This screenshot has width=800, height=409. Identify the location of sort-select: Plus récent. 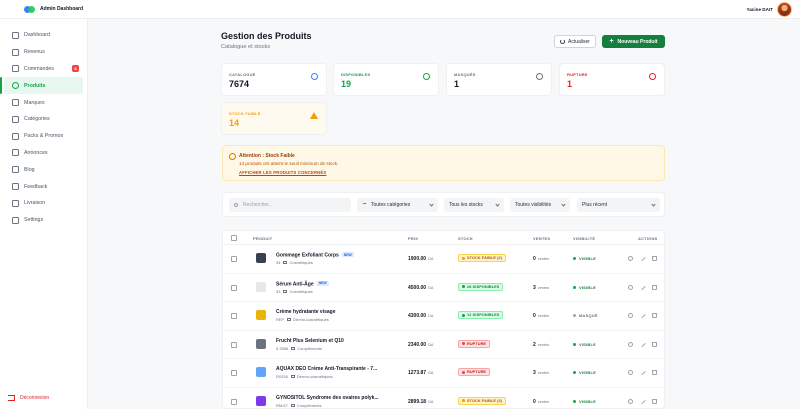
(618, 205).